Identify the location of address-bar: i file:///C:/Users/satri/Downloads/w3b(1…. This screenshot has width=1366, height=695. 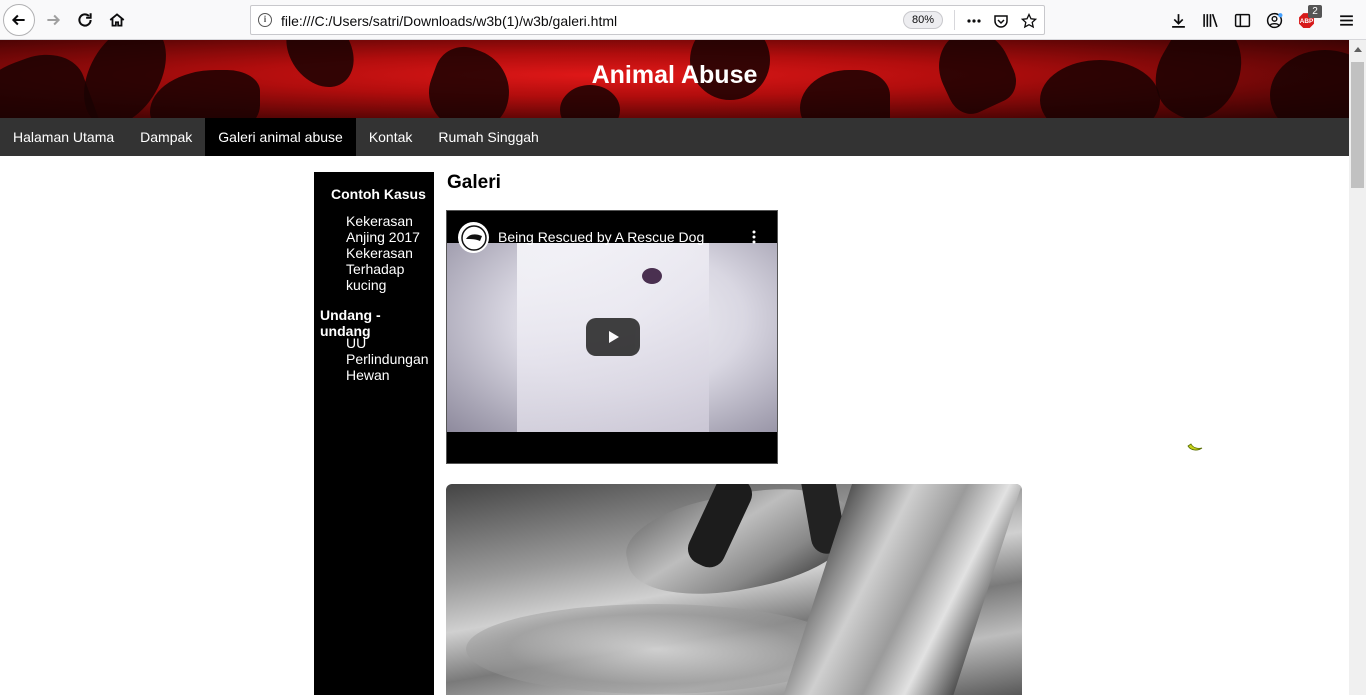
(647, 20).